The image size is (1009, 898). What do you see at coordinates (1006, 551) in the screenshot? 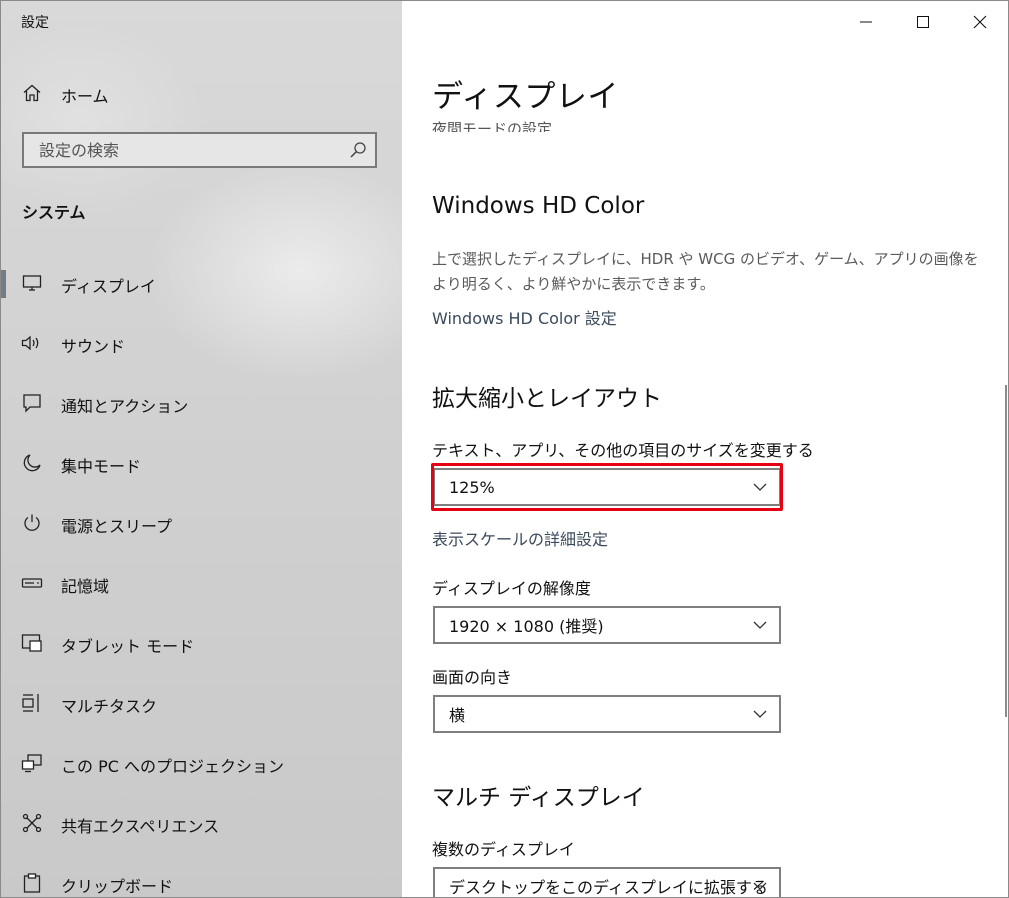
I see `scrollbar` at bounding box center [1006, 551].